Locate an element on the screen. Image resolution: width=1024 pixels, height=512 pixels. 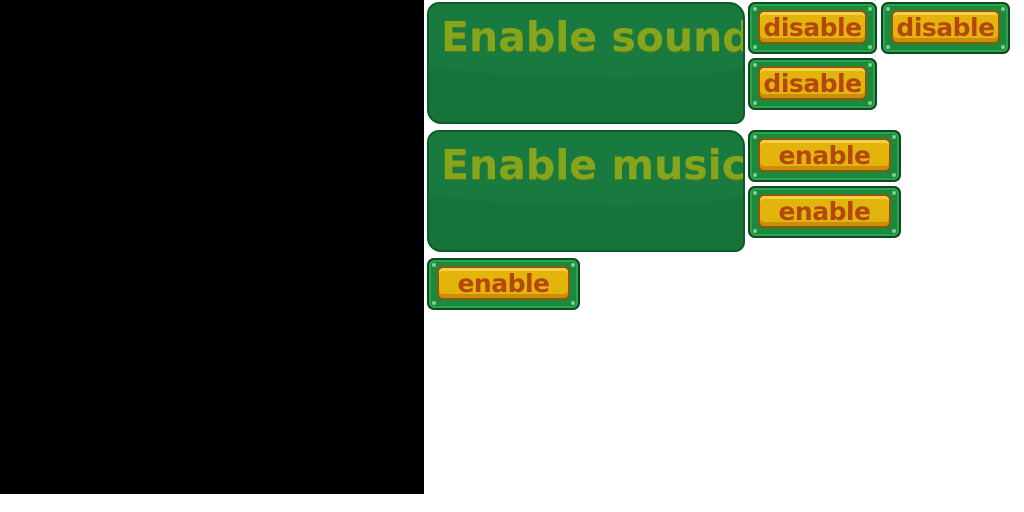
disable-button-normal: disable is located at coordinates (812, 28).